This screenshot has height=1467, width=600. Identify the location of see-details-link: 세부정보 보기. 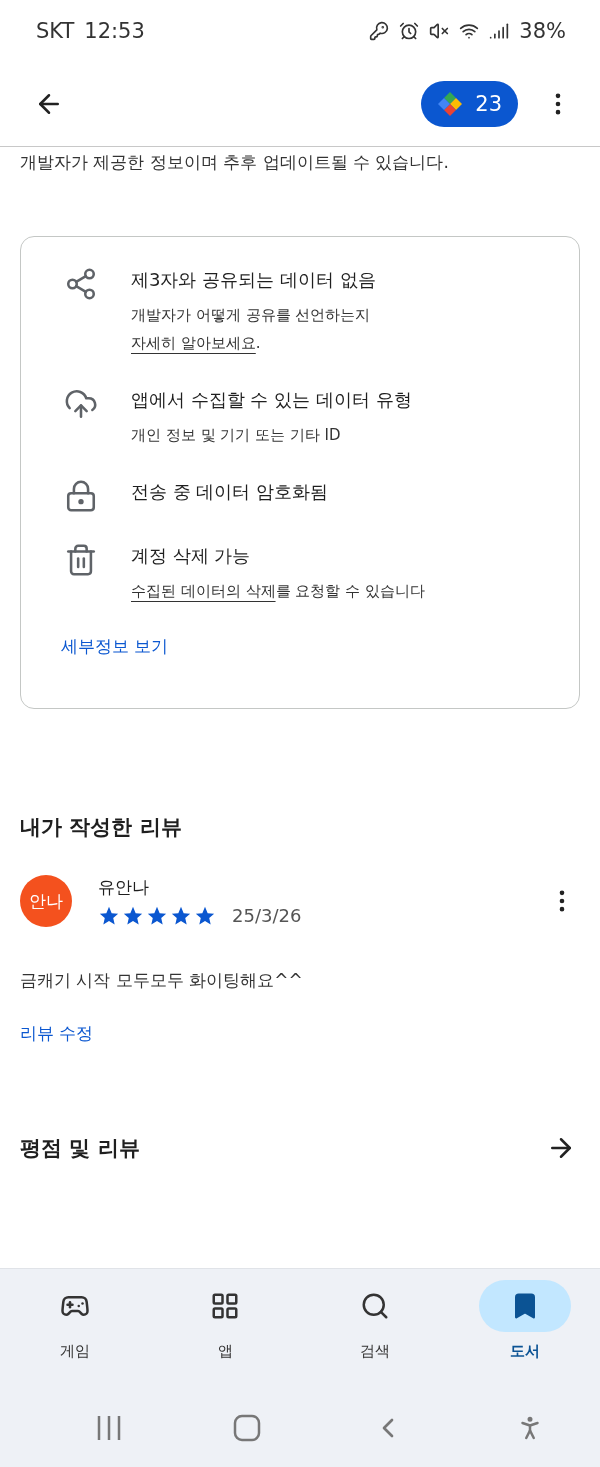
(115, 646).